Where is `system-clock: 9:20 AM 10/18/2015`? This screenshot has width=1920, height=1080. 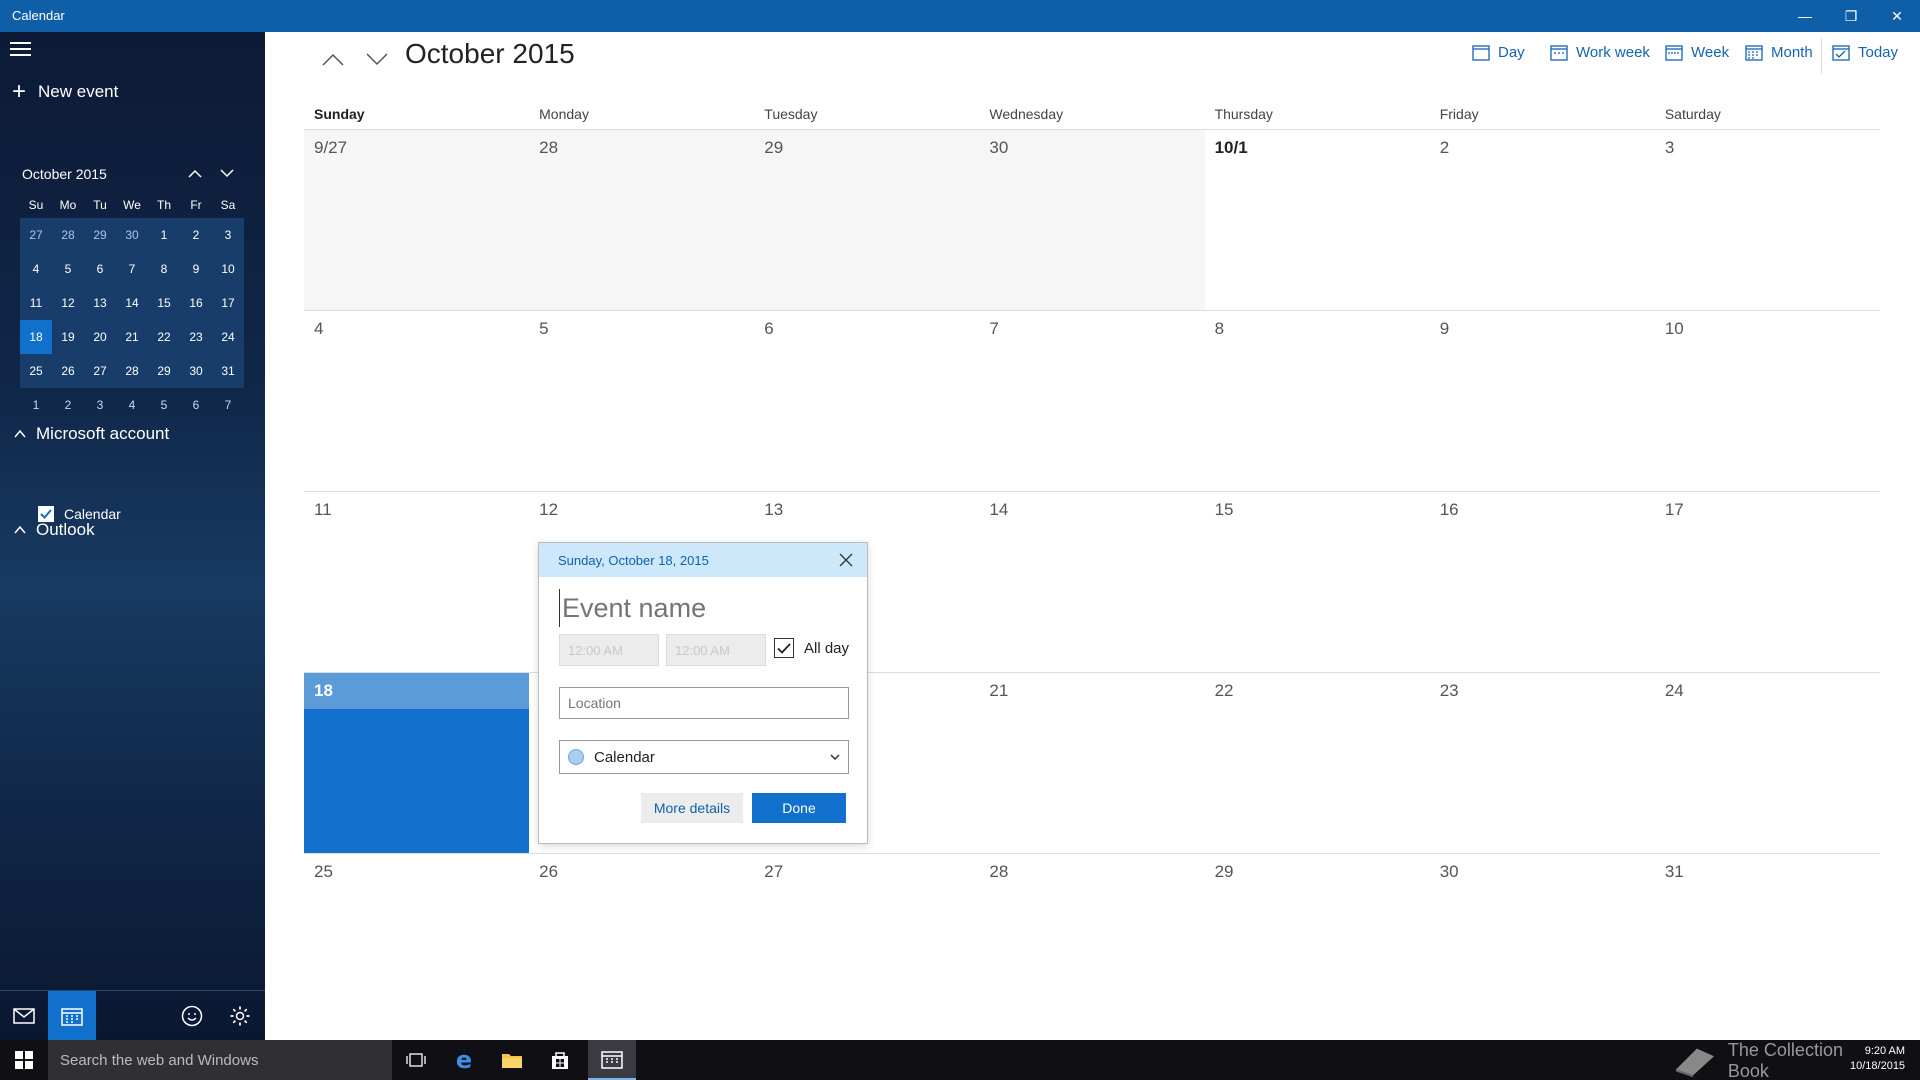
system-clock: 9:20 AM 10/18/2015 is located at coordinates (1877, 1059).